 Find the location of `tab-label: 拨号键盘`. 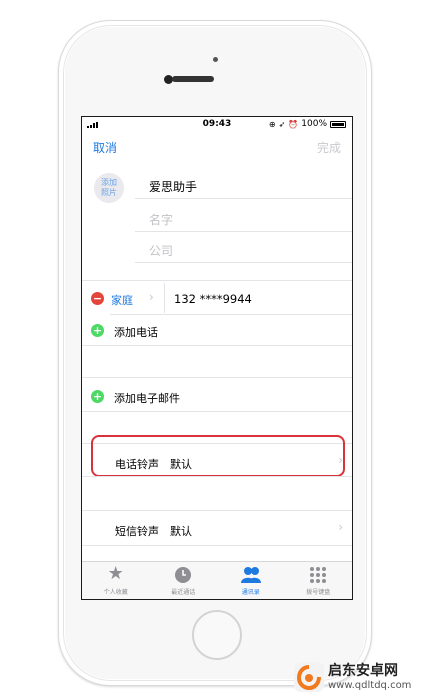

tab-label: 拨号键盘 is located at coordinates (318, 592).